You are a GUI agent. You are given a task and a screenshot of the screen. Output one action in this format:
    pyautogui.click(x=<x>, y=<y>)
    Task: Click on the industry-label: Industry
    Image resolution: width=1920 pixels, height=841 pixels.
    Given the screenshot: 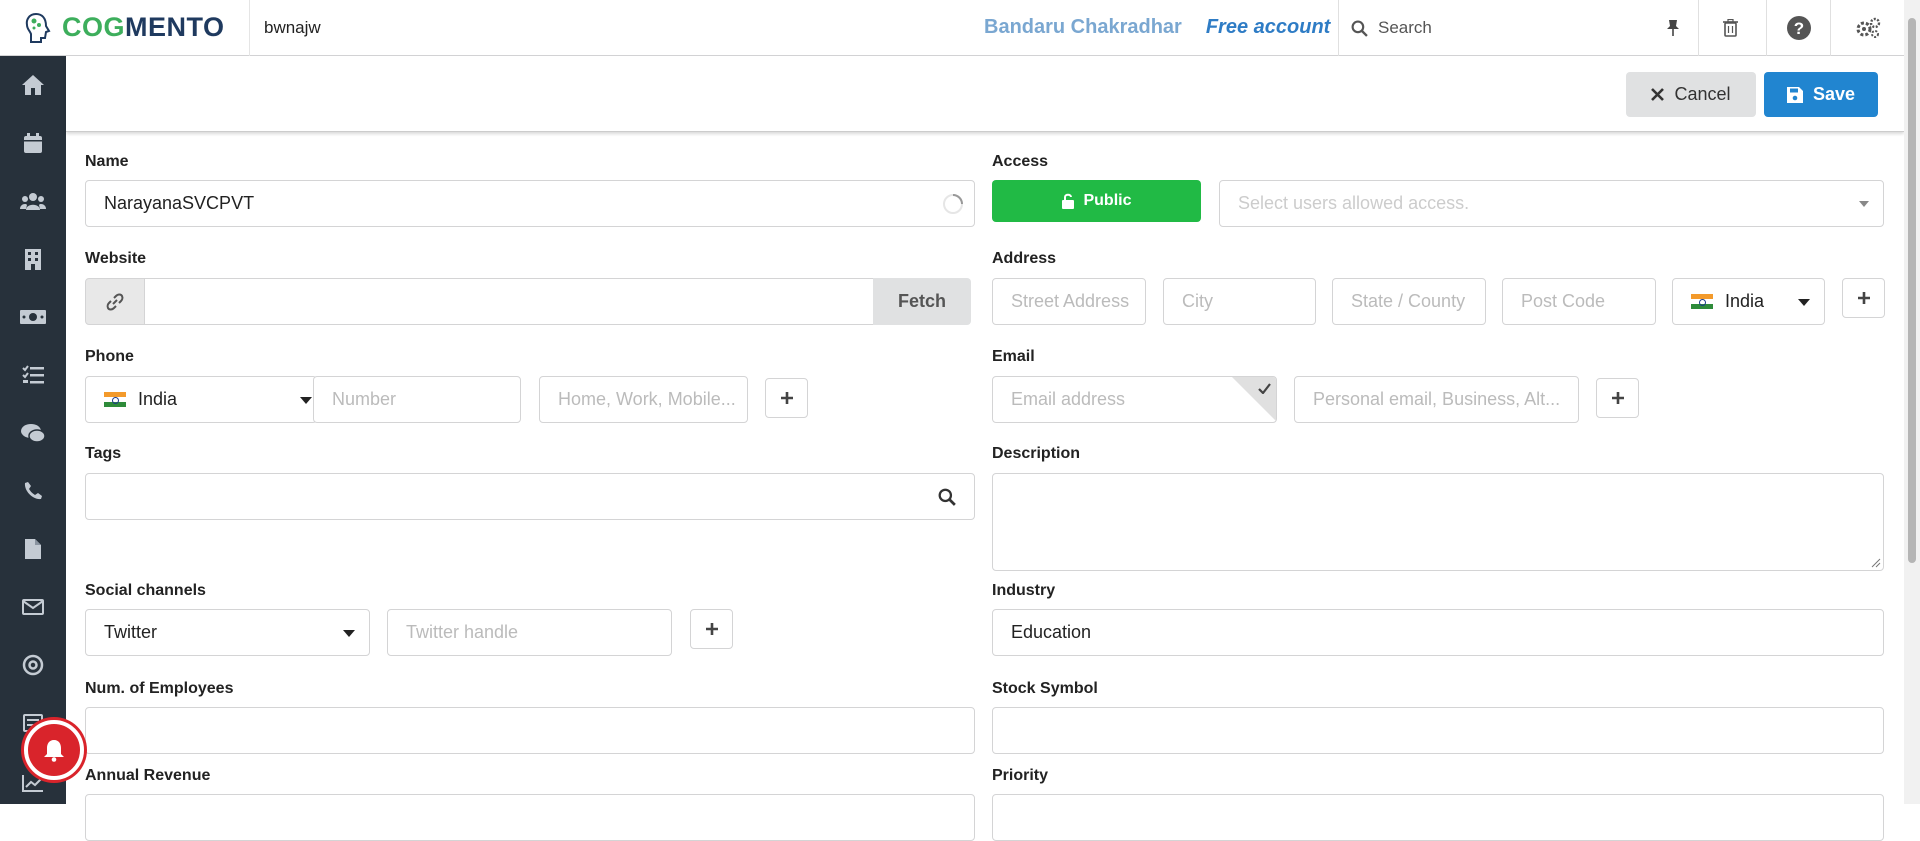 What is the action you would take?
    pyautogui.click(x=1024, y=590)
    